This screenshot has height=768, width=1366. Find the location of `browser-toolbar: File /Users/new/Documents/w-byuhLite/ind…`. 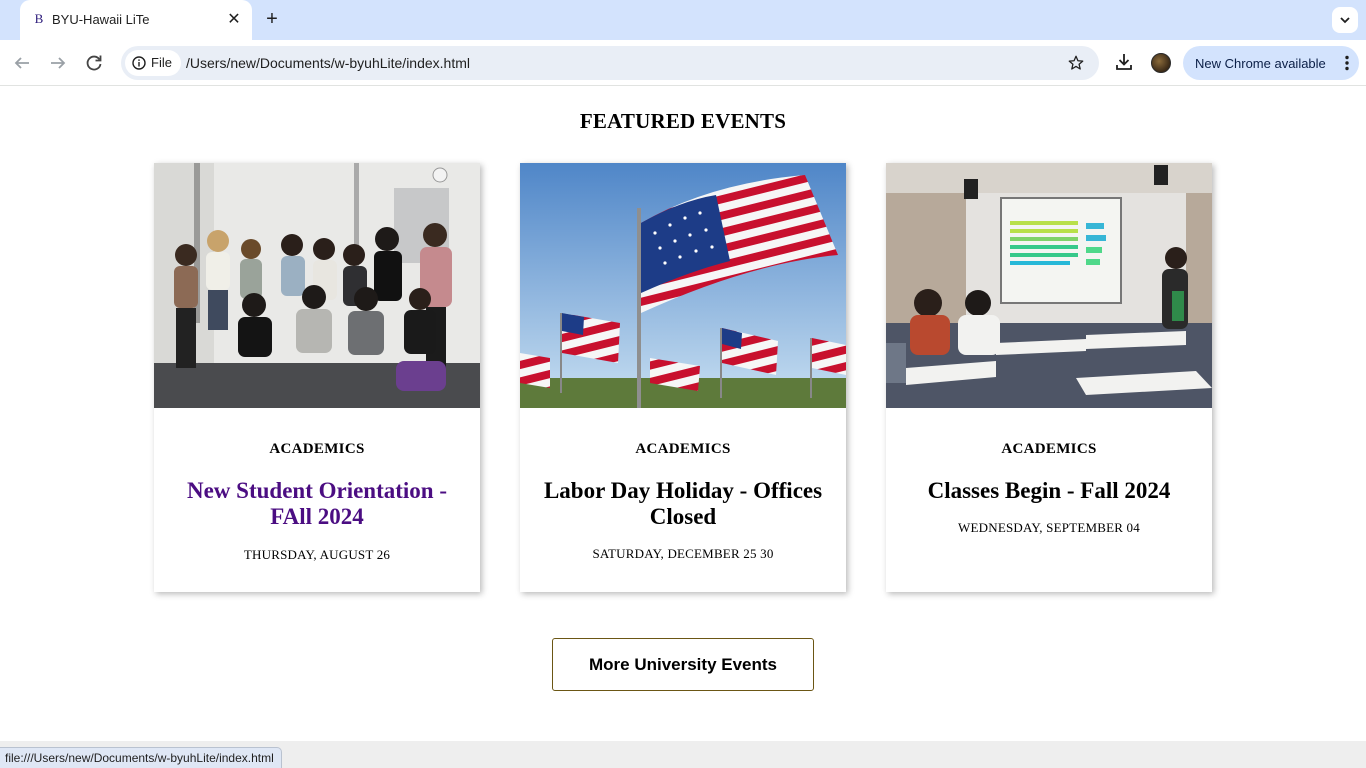

browser-toolbar: File /Users/new/Documents/w-byuhLite/ind… is located at coordinates (683, 63).